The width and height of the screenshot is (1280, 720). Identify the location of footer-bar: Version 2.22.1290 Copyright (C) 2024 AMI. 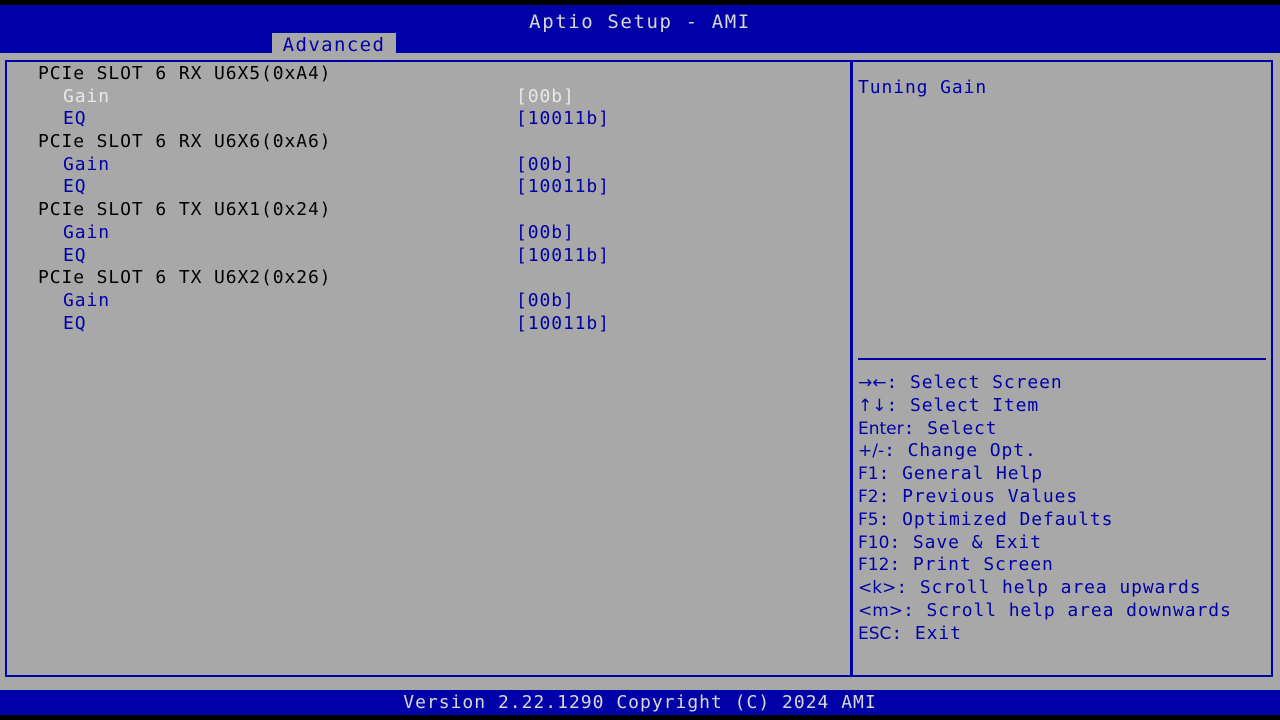
(640, 702).